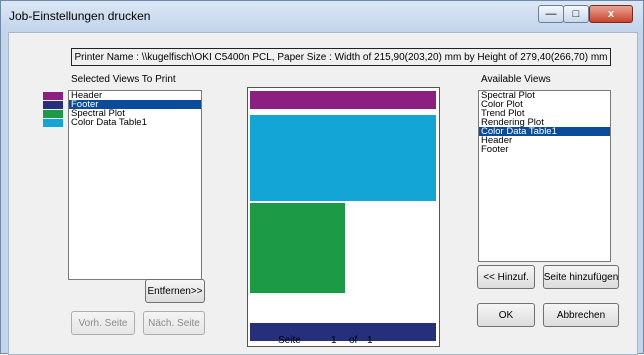  Describe the element at coordinates (123, 79) in the screenshot. I see `selected-views-label: Selected Views To Print` at that location.